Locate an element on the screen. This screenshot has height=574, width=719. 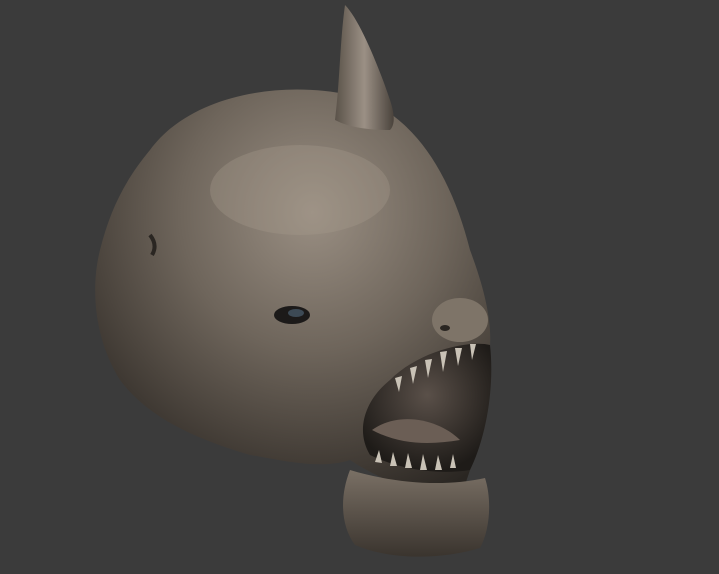
nose is located at coordinates (460, 320).